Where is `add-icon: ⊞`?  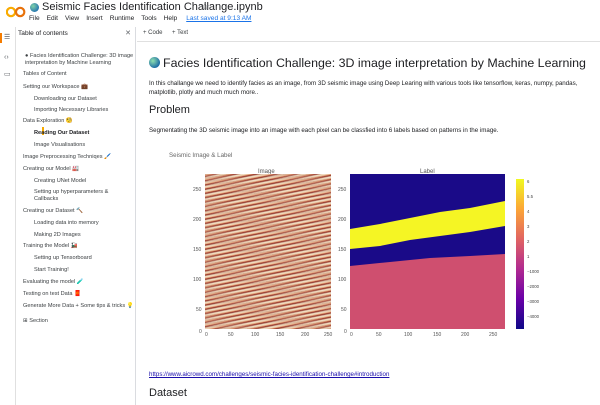 add-icon: ⊞ is located at coordinates (25, 321).